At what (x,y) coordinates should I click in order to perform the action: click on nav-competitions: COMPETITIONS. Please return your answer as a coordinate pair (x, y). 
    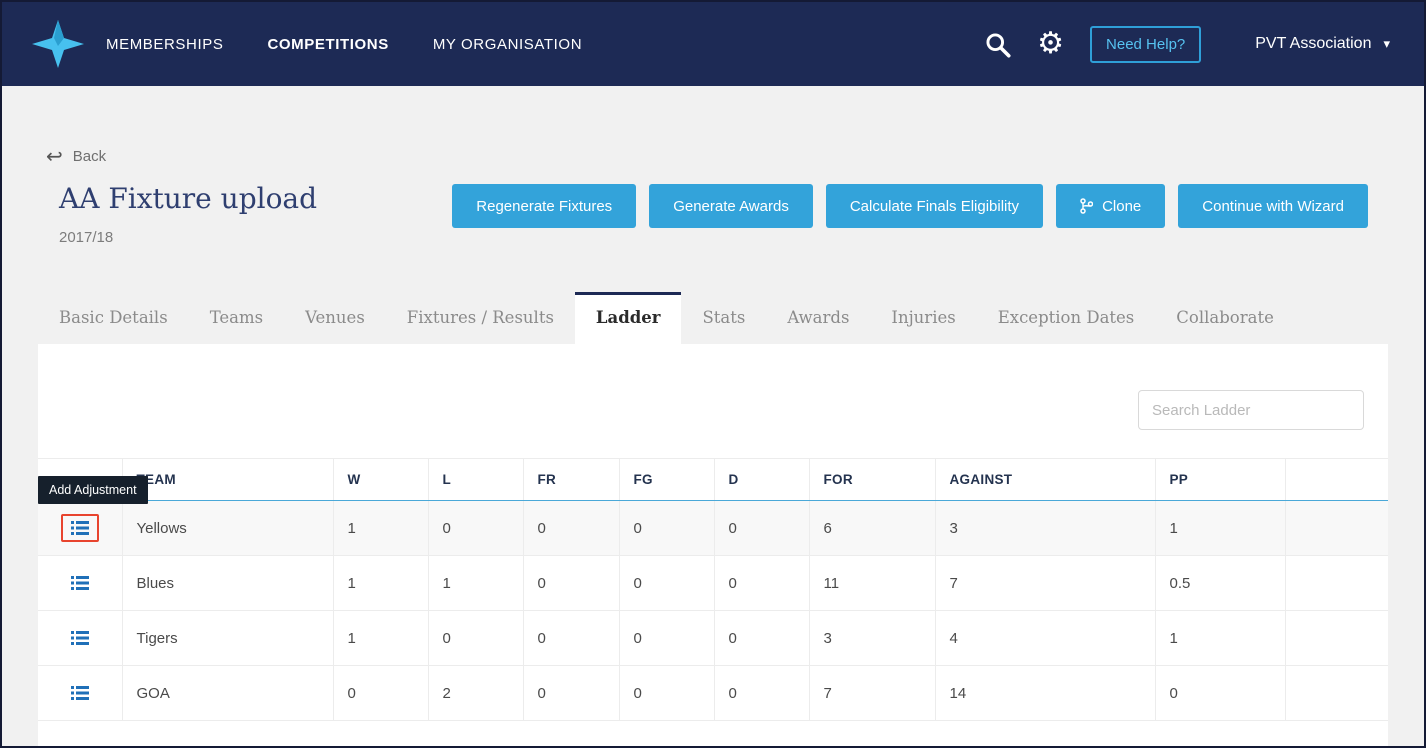
    Looking at the image, I should click on (327, 44).